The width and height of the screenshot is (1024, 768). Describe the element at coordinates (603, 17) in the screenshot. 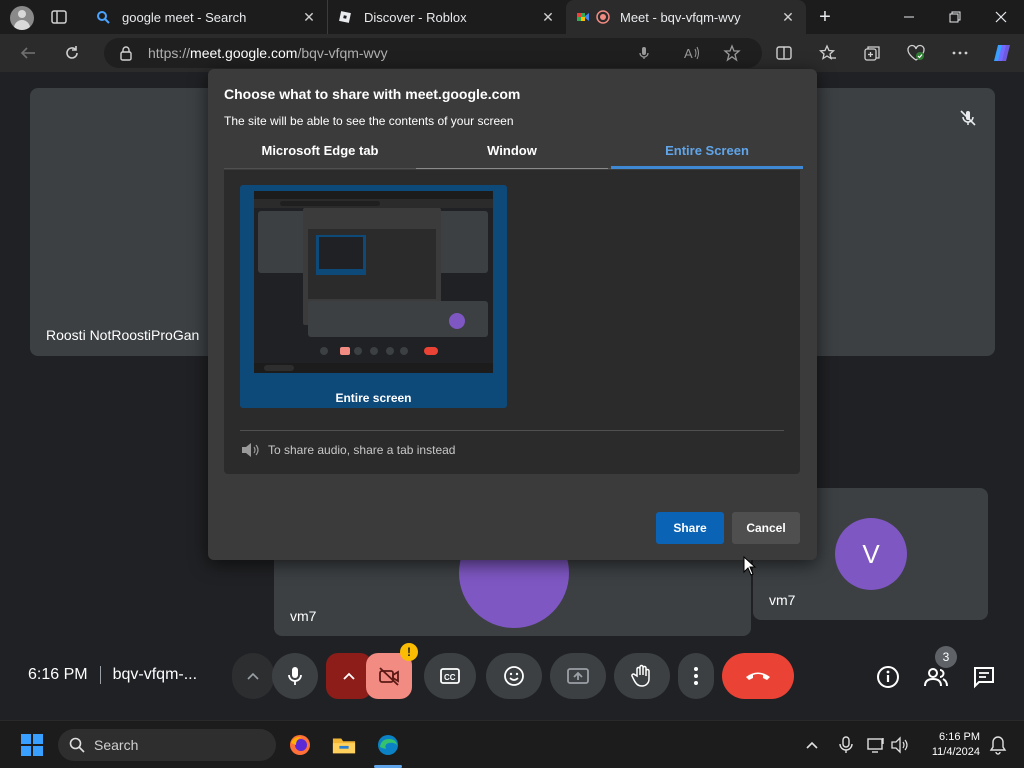

I see `recording-icon` at that location.